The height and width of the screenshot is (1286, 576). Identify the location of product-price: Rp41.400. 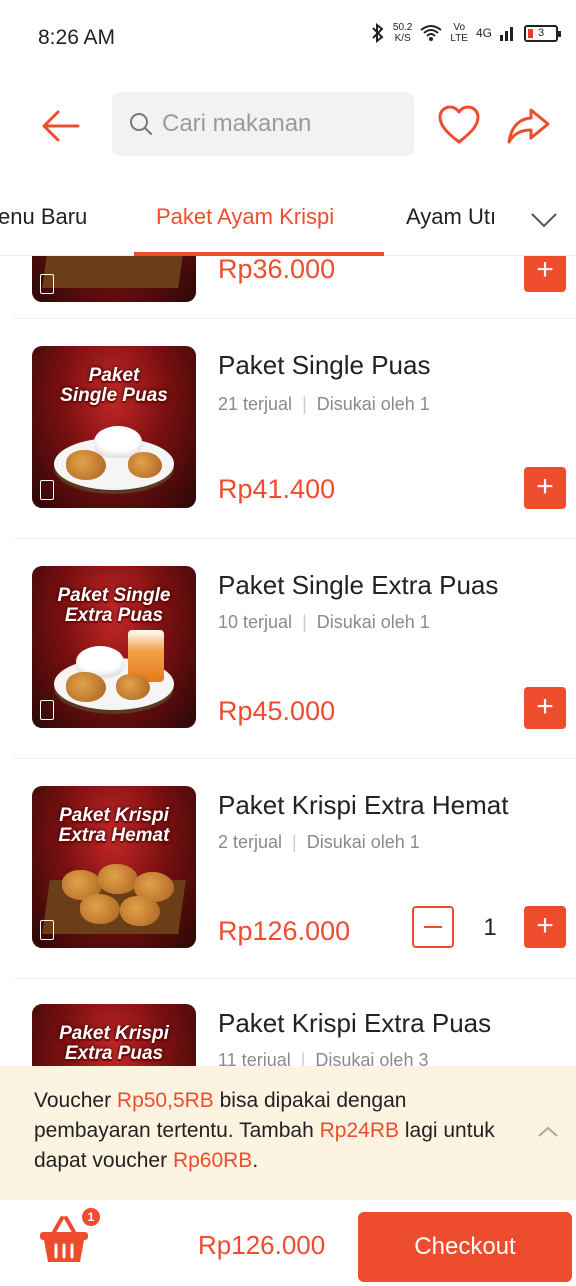
(277, 489).